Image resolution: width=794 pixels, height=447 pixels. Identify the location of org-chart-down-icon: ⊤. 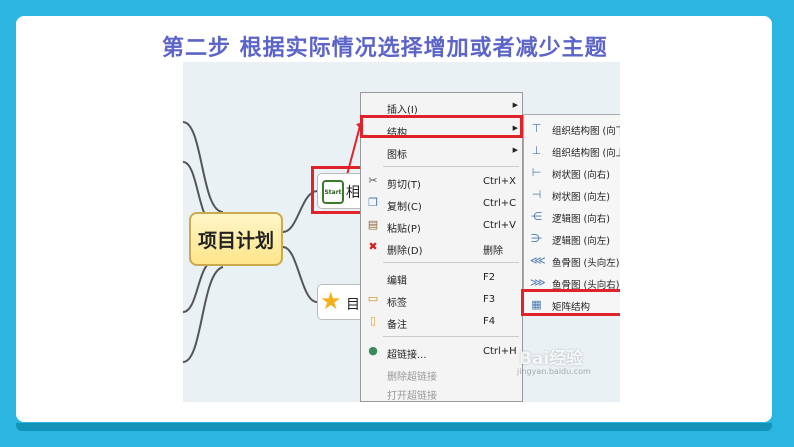
(536, 128).